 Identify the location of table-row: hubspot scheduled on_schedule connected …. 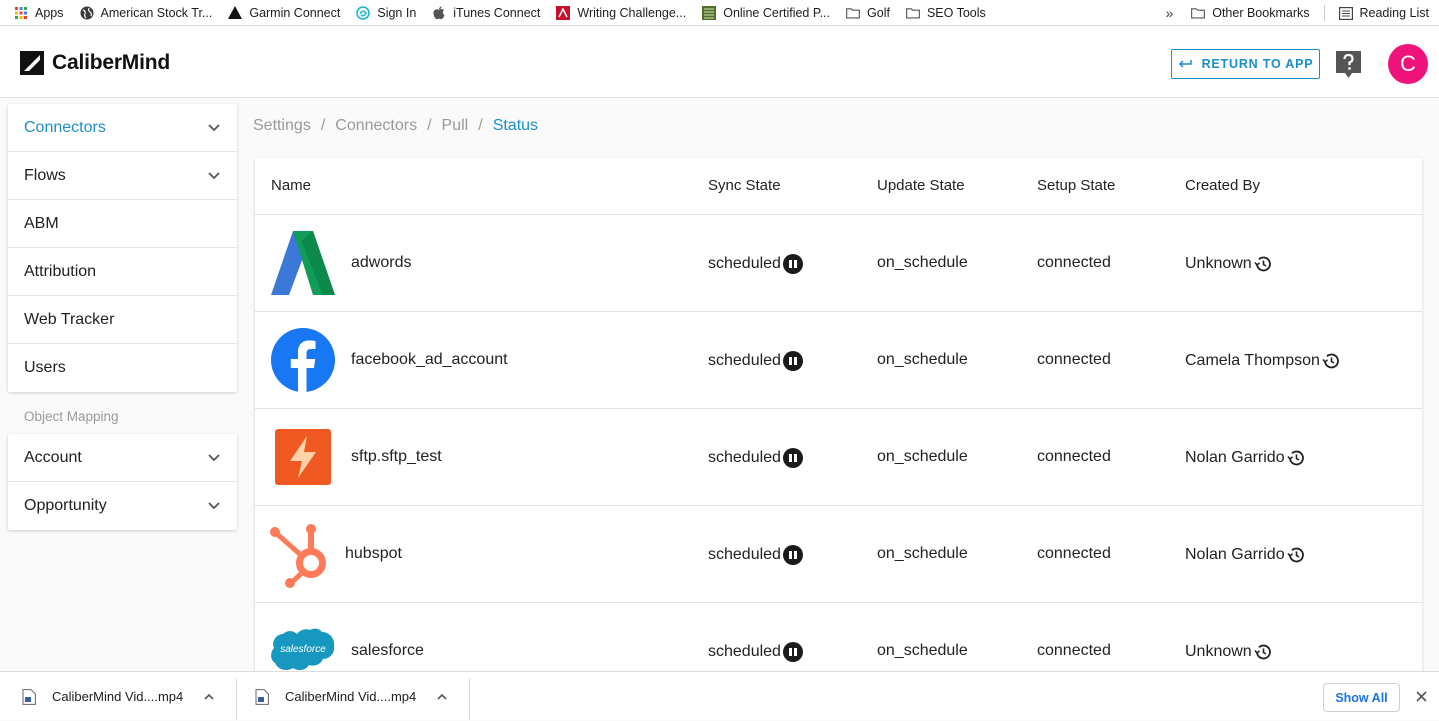
(838, 554).